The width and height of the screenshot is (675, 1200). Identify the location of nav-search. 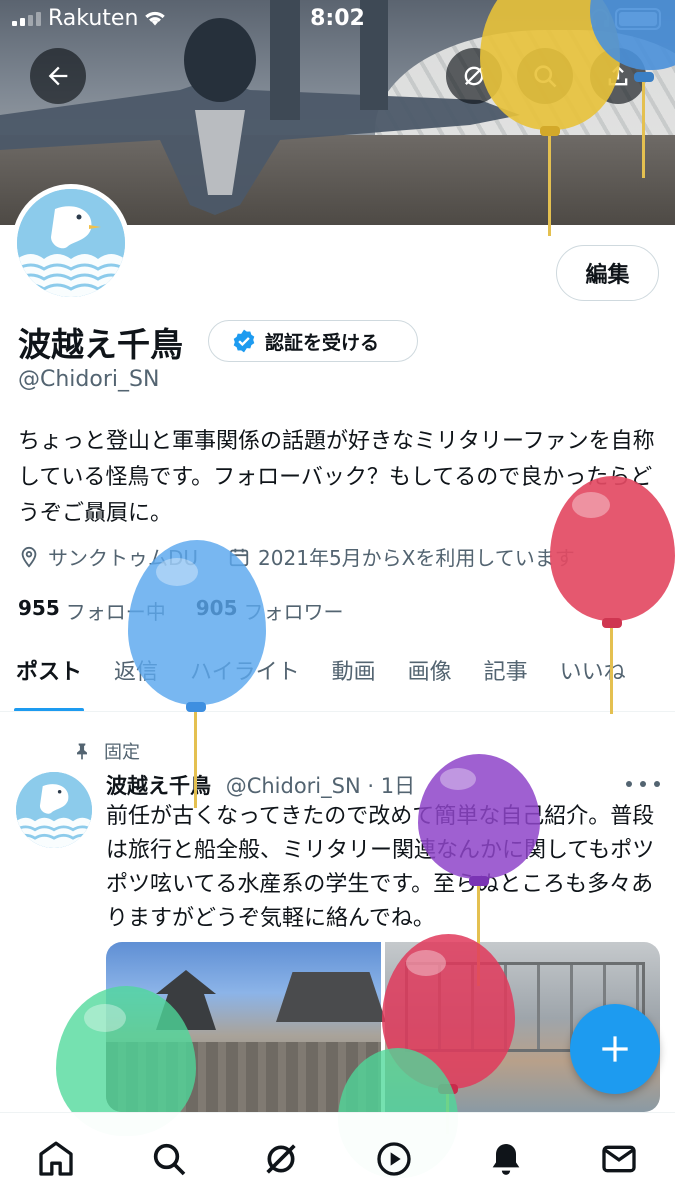
(169, 1159).